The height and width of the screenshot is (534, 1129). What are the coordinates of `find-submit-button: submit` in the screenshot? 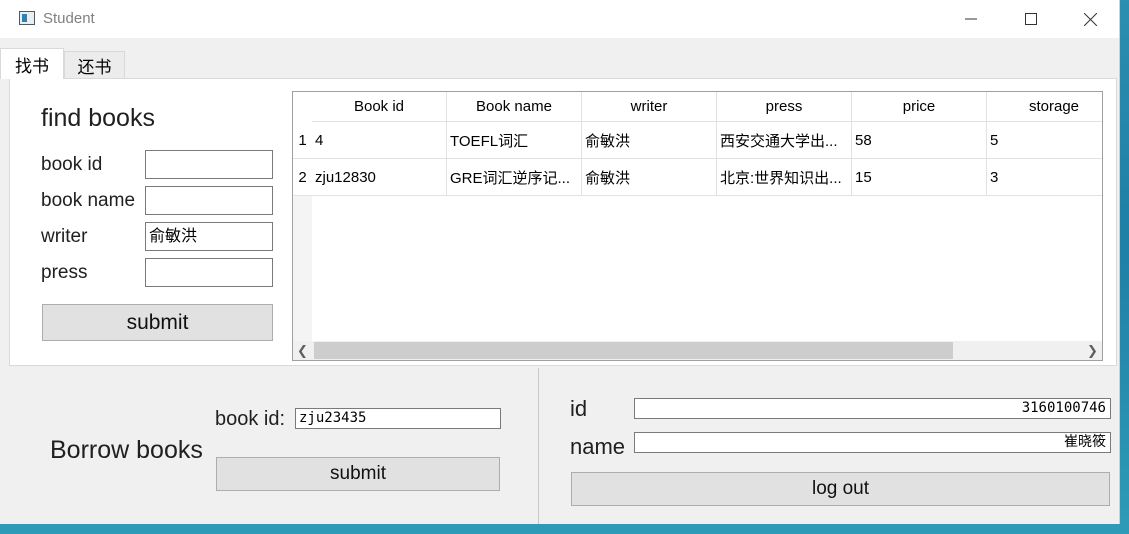 It's located at (157, 322).